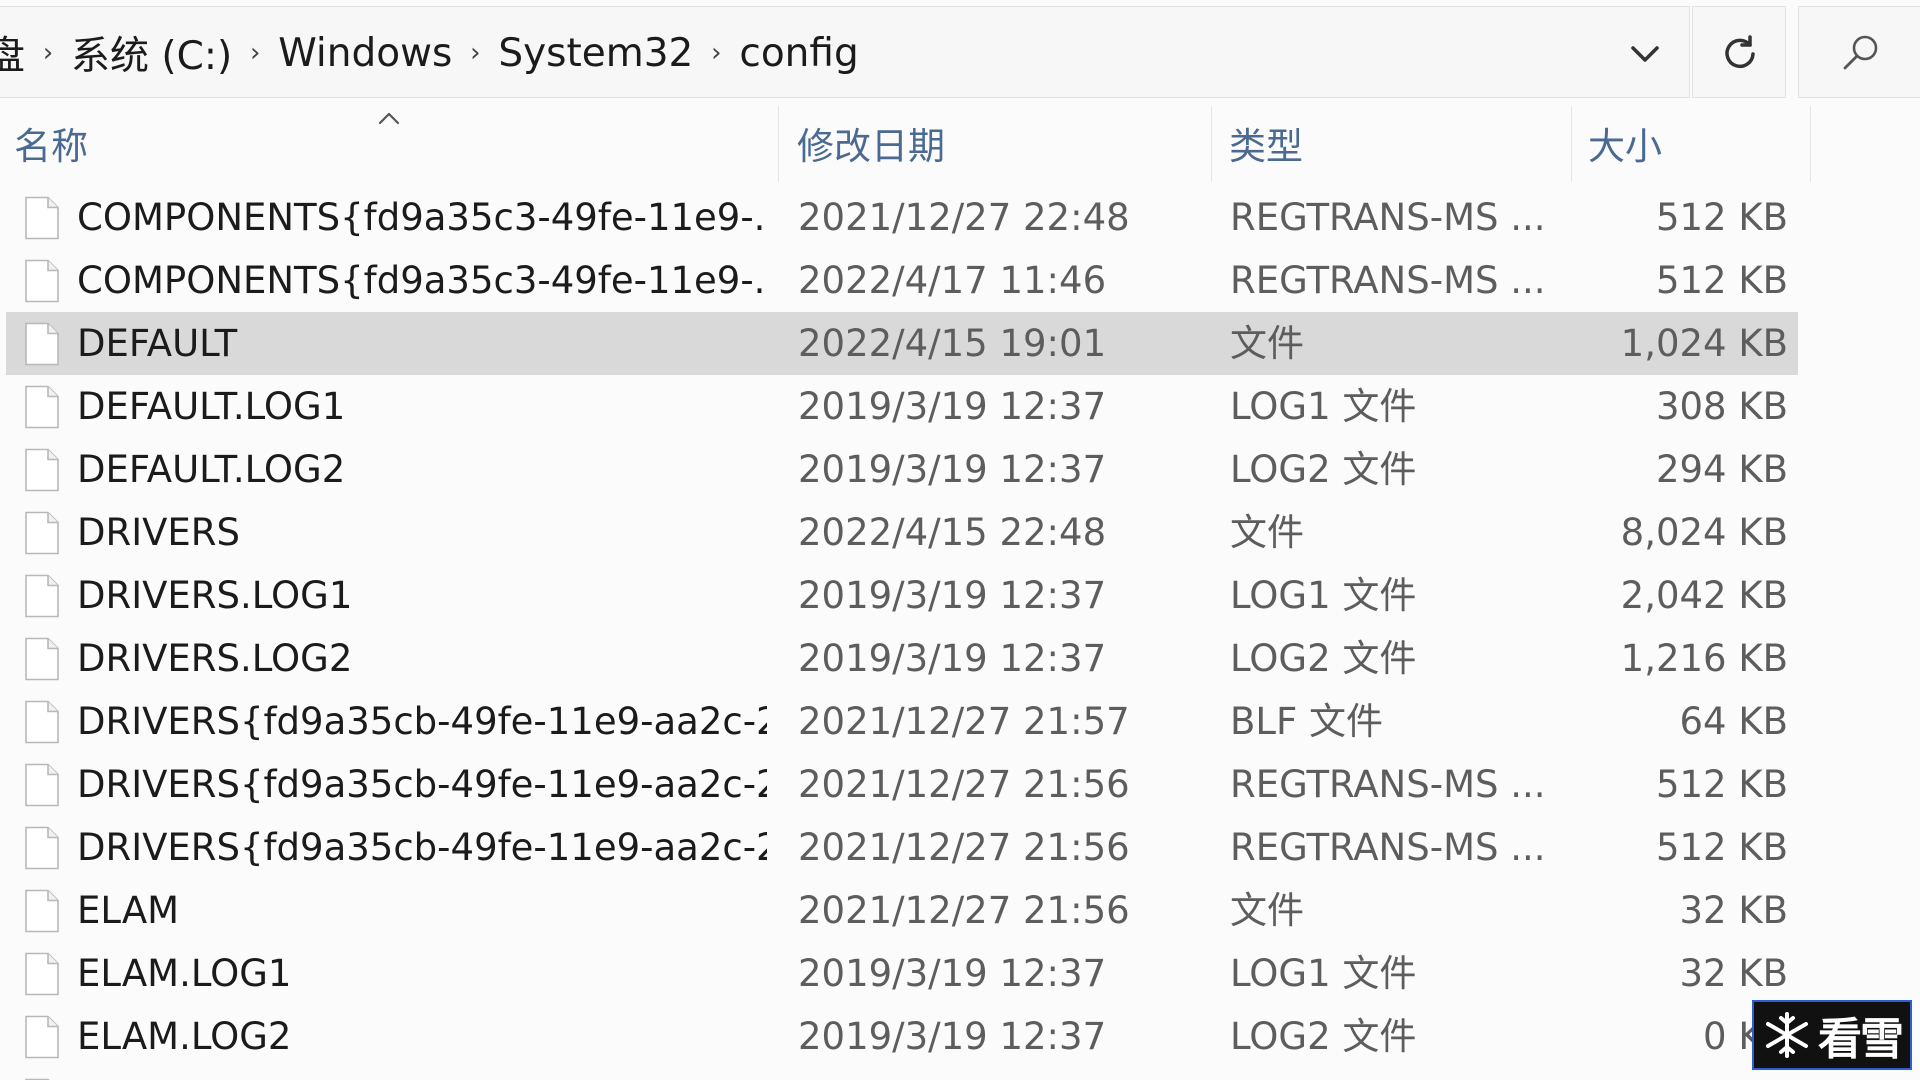 The width and height of the screenshot is (1920, 1080). I want to click on file-date: 2022/4/15 22:48, so click(952, 532).